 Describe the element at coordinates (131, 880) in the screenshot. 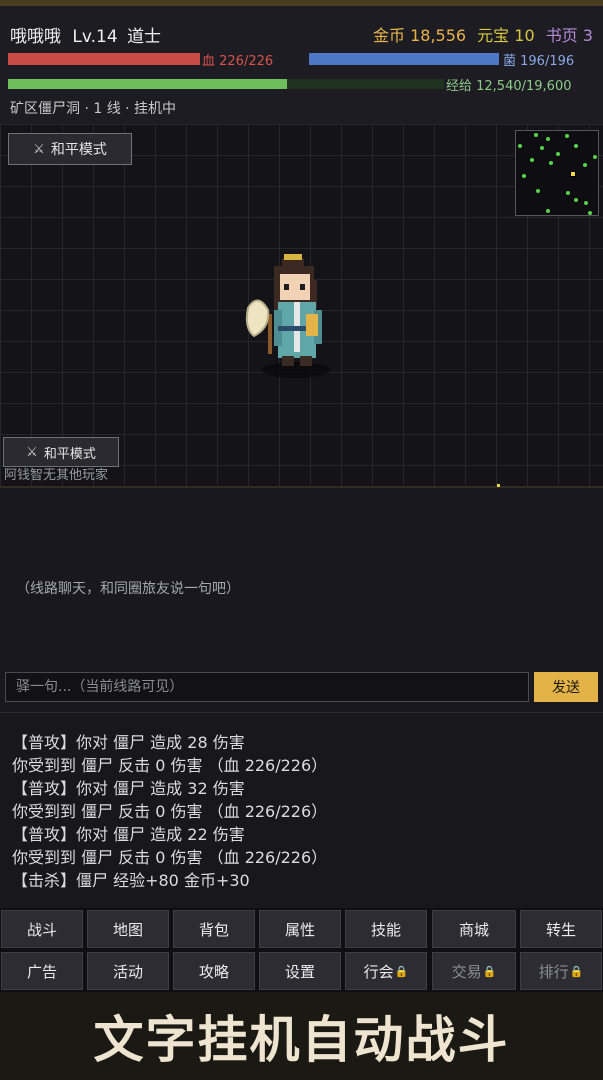

I see `log-line: 【击杀】僵尸 经验+80 金币+30` at that location.